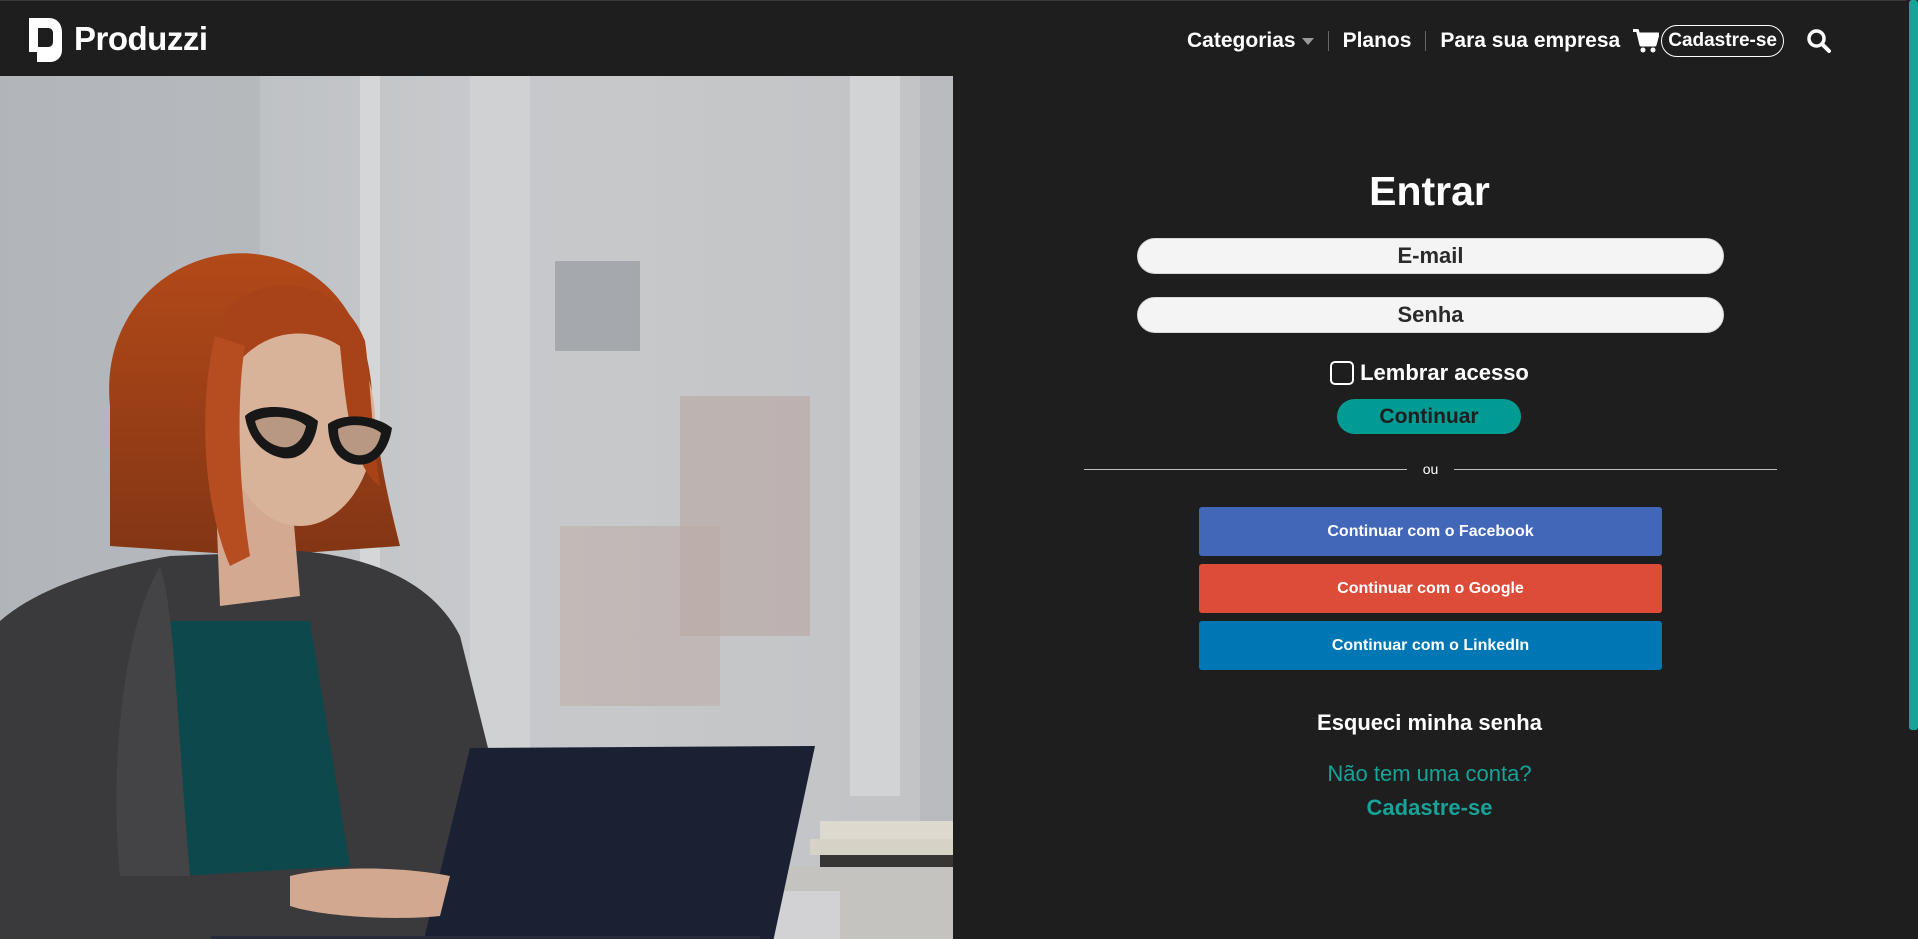  Describe the element at coordinates (1429, 191) in the screenshot. I see `login-title: Entrar` at that location.